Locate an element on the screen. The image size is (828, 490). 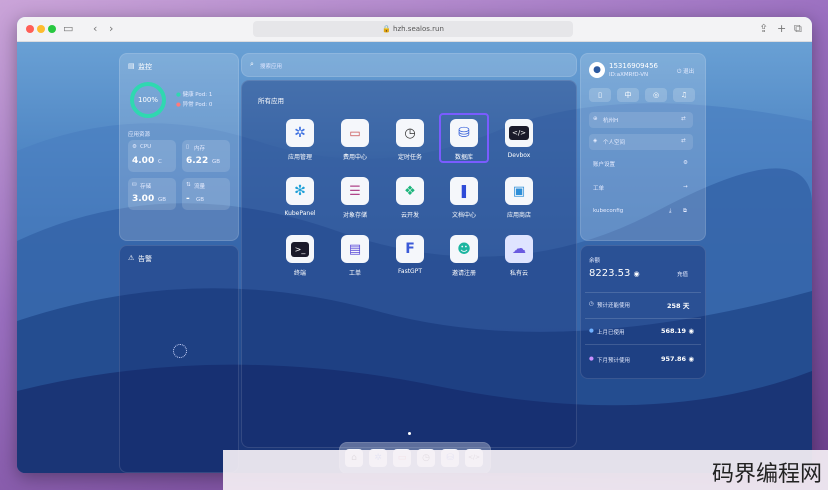
app-label: 应用商店 is located at coordinates (518, 215).